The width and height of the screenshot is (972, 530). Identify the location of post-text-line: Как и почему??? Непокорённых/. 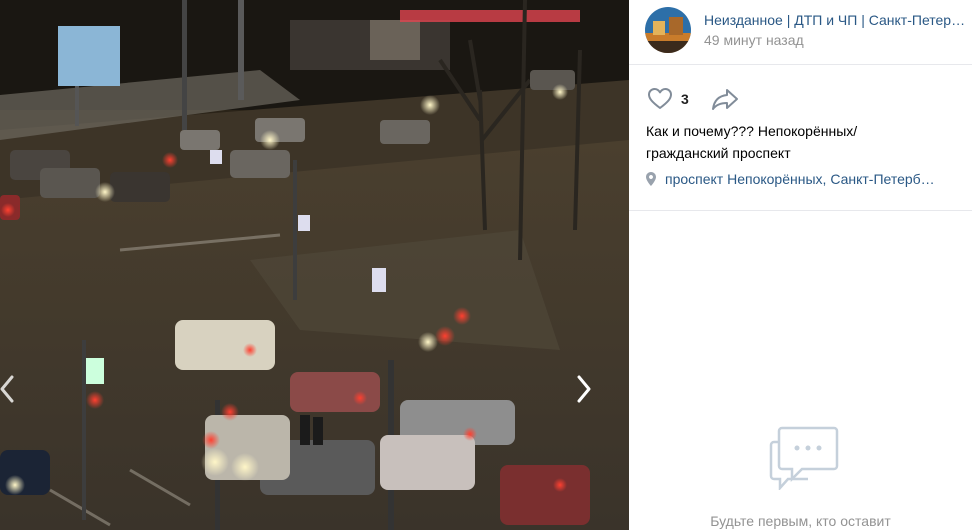
(752, 131).